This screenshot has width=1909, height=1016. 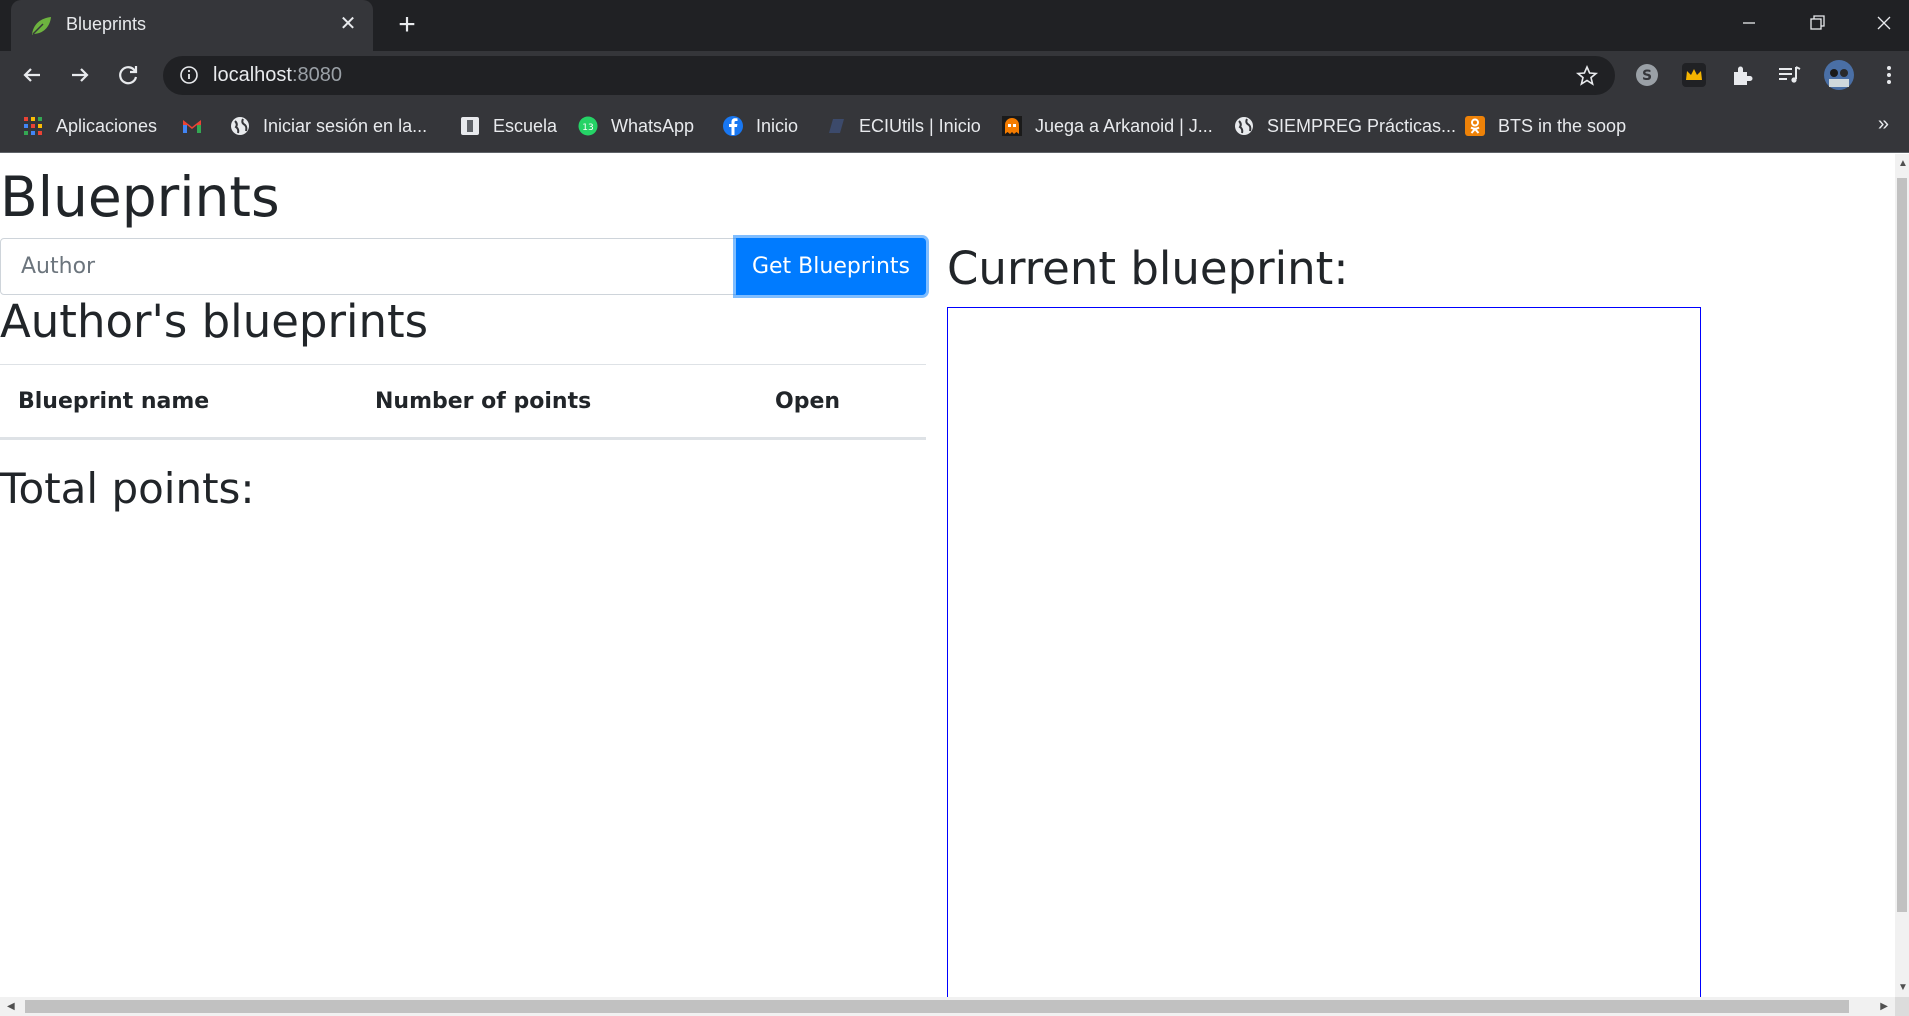 What do you see at coordinates (41, 26) in the screenshot?
I see `spring-leaf-icon` at bounding box center [41, 26].